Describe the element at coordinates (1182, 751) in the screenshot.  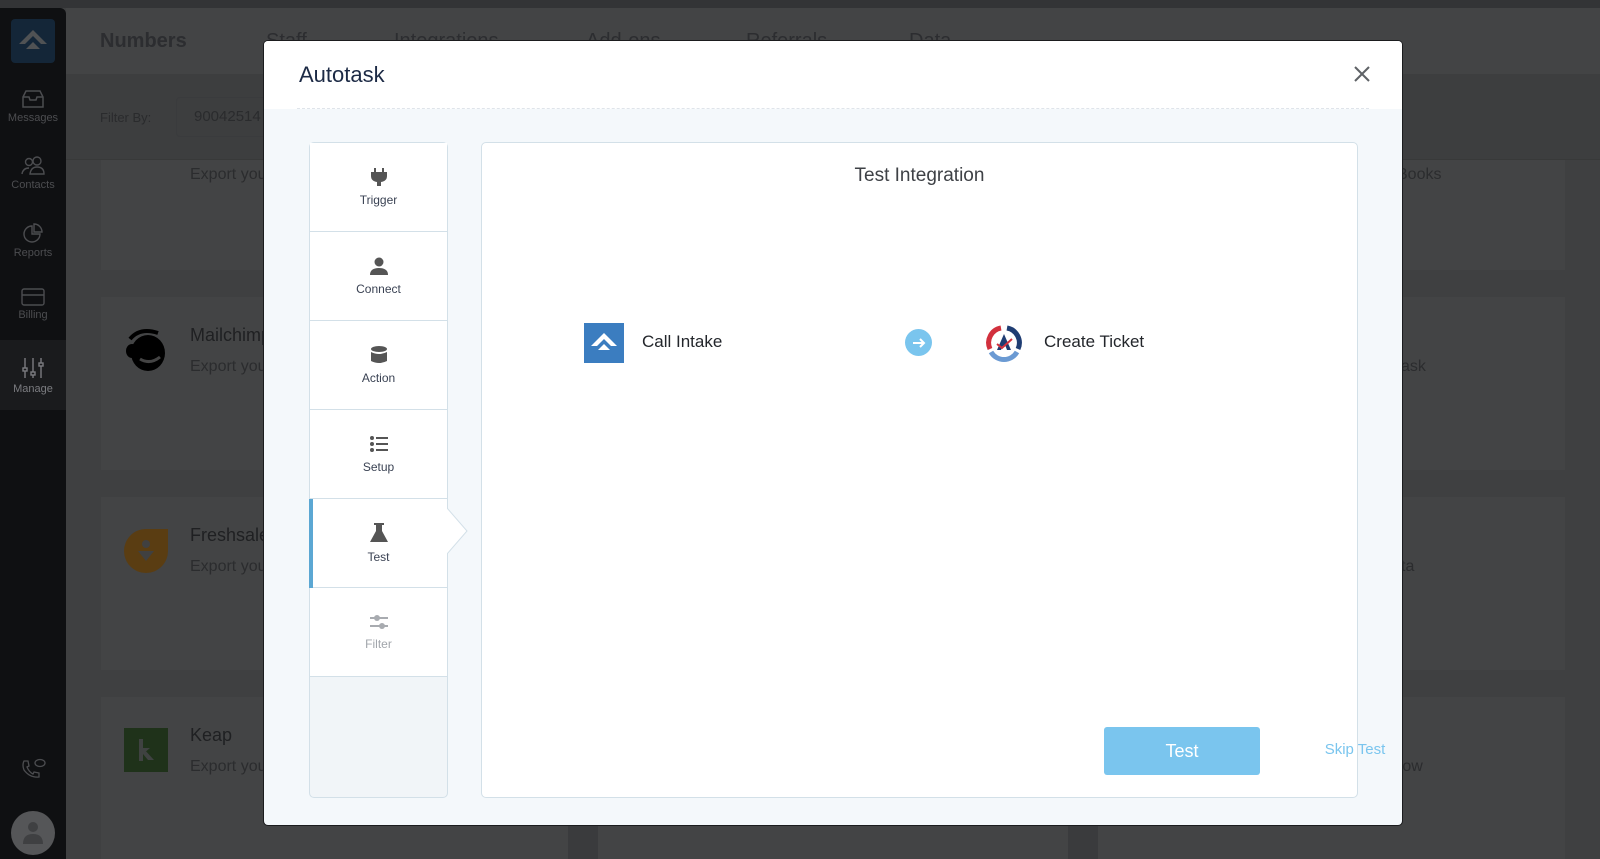
I see `test-button: Test` at that location.